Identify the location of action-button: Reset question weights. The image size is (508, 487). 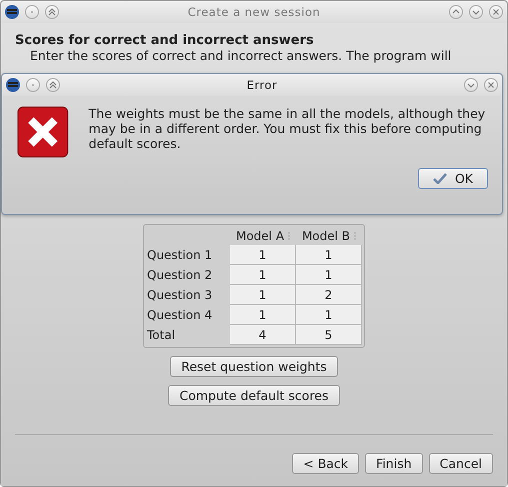
(254, 366).